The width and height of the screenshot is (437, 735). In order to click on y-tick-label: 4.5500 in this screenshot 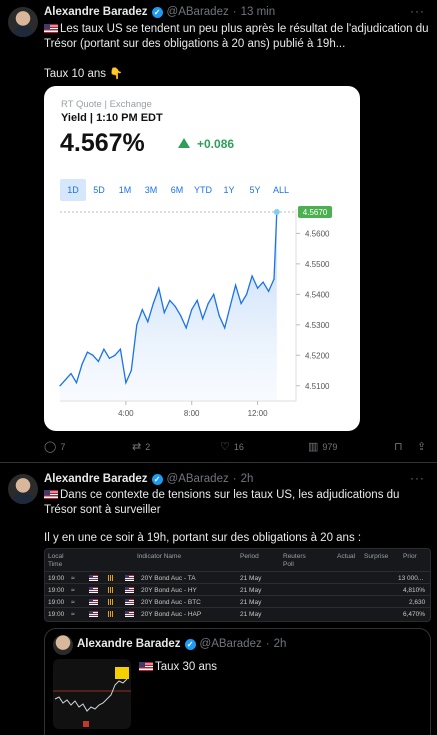, I will do `click(317, 264)`.